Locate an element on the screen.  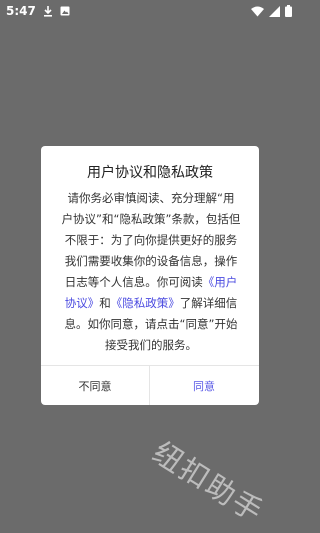
body-line: 日志等个人信息。你可阅读《用户 is located at coordinates (151, 282).